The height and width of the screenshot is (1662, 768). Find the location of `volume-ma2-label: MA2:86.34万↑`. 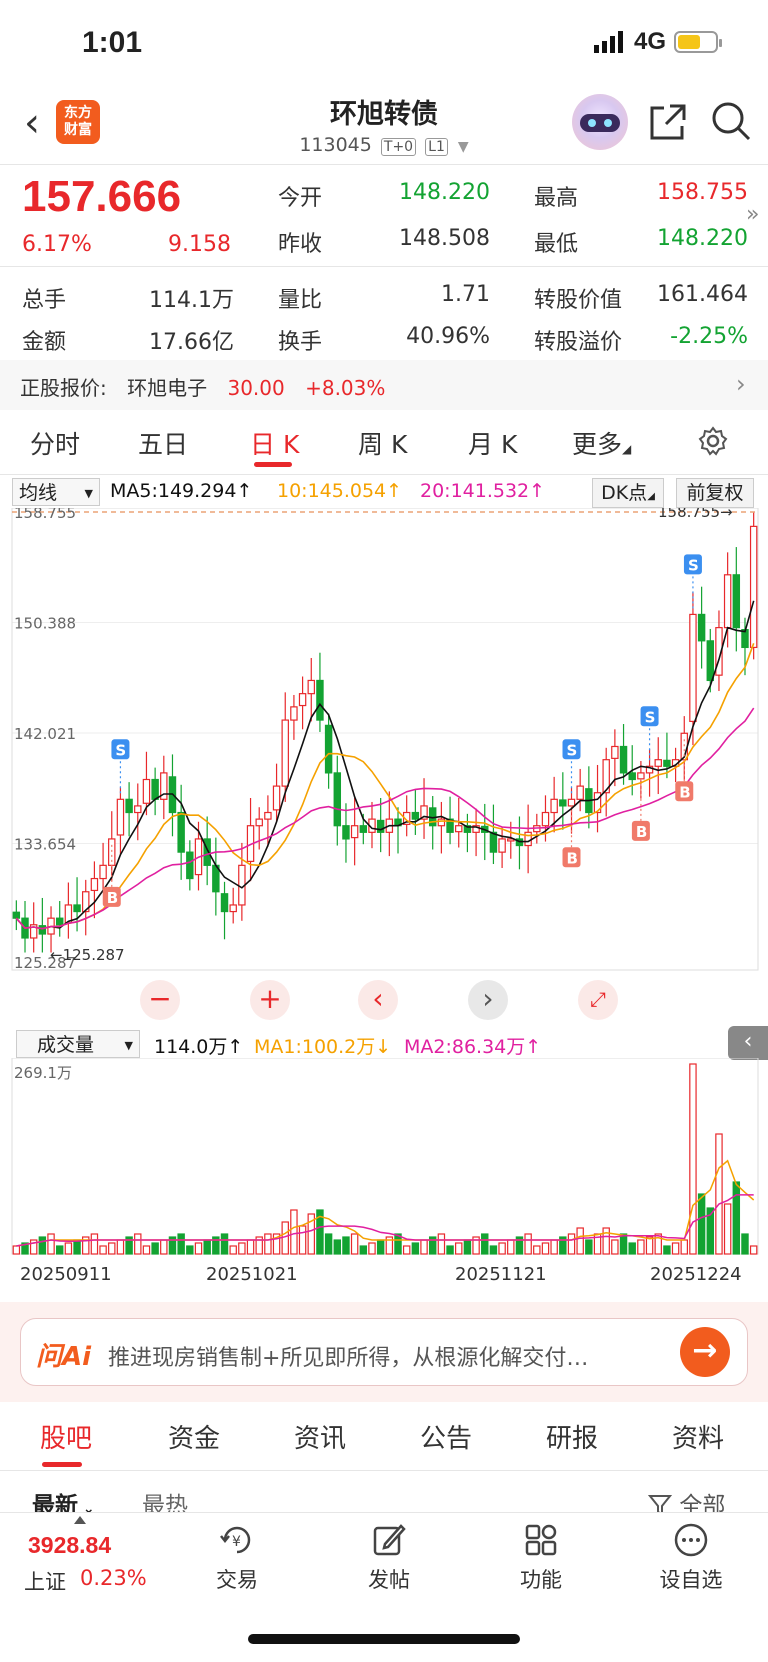

volume-ma2-label: MA2:86.34万↑ is located at coordinates (473, 1047).